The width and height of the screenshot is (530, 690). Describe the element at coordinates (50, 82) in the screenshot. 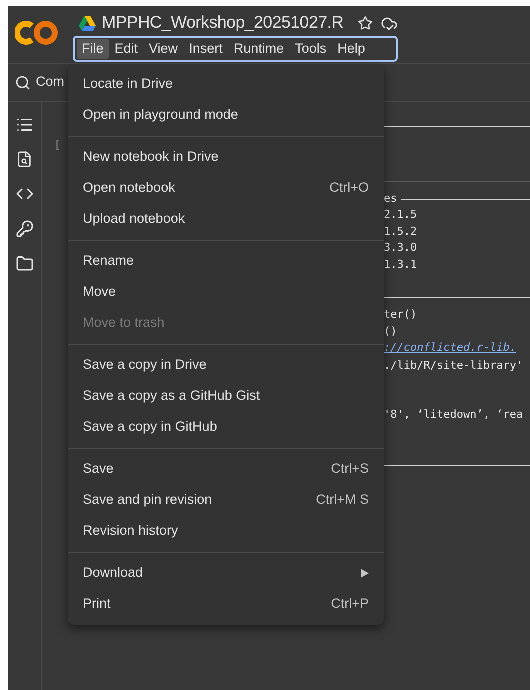

I see `search-label: Com` at that location.